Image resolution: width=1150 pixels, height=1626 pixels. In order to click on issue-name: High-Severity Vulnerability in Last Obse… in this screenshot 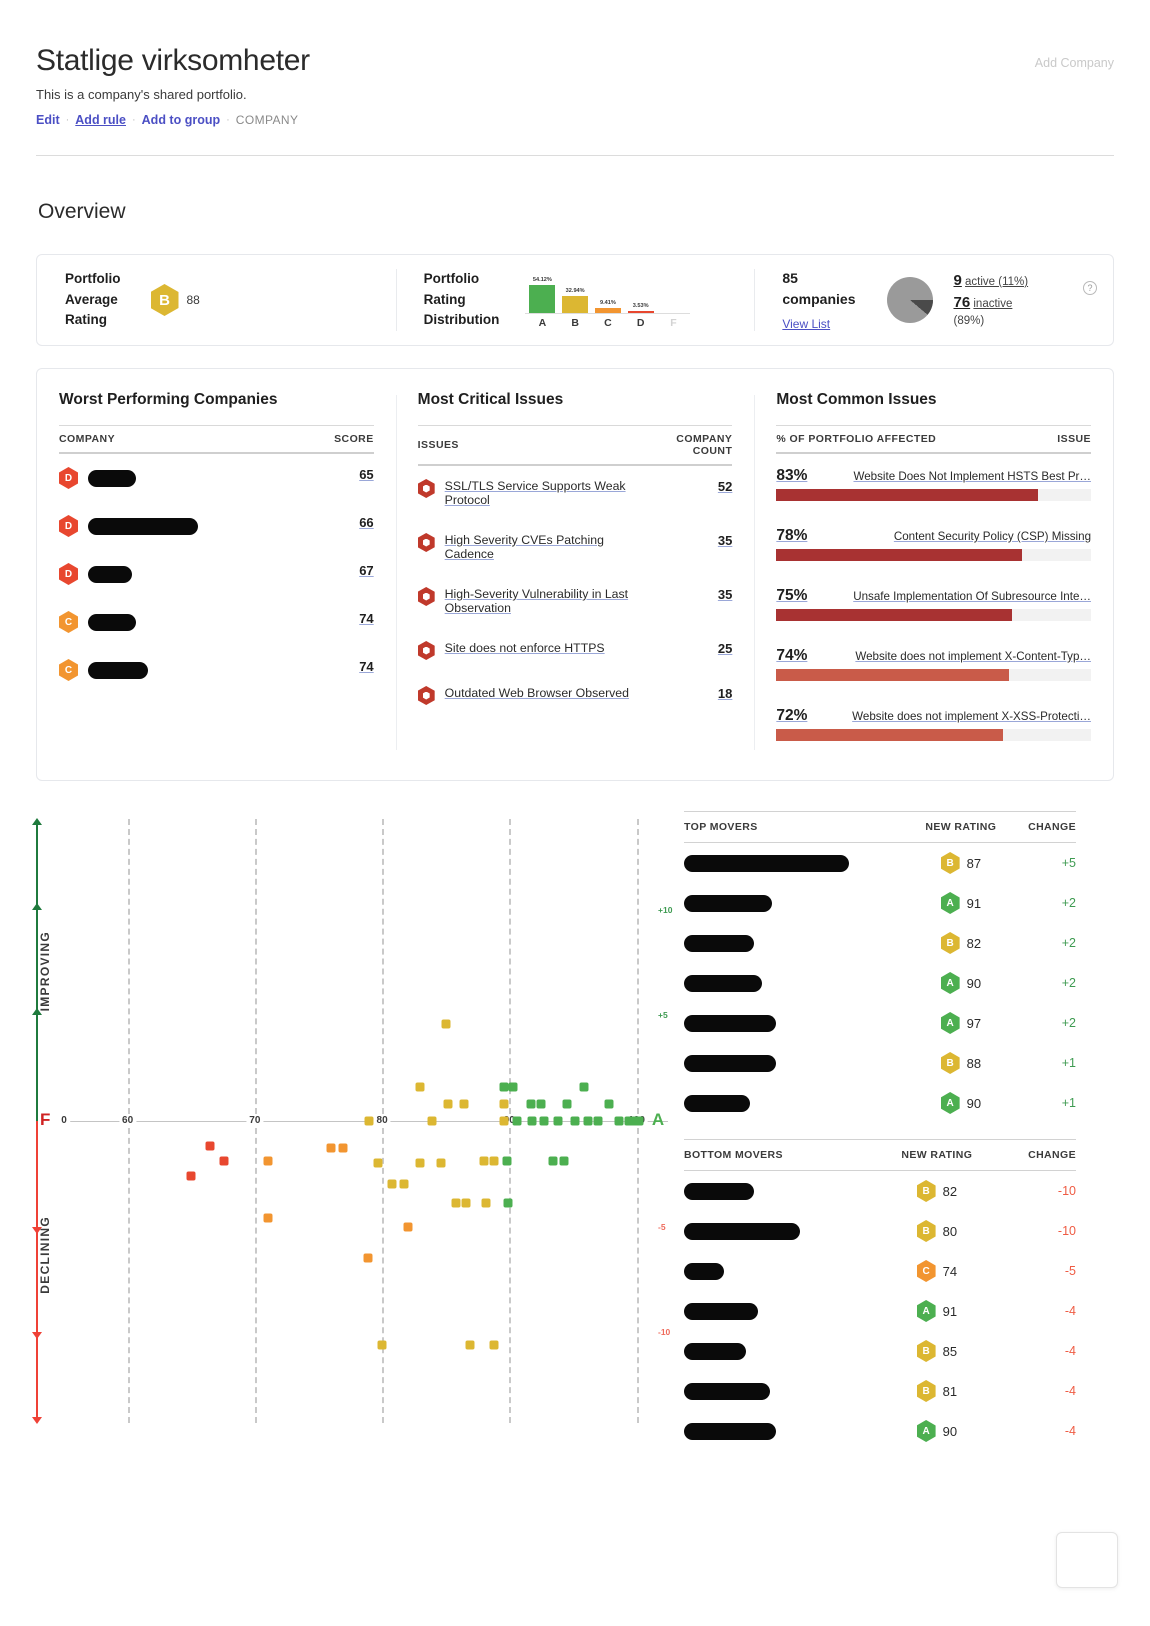, I will do `click(545, 601)`.